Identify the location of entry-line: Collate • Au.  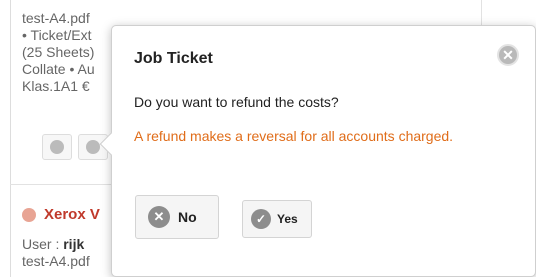
(58, 69).